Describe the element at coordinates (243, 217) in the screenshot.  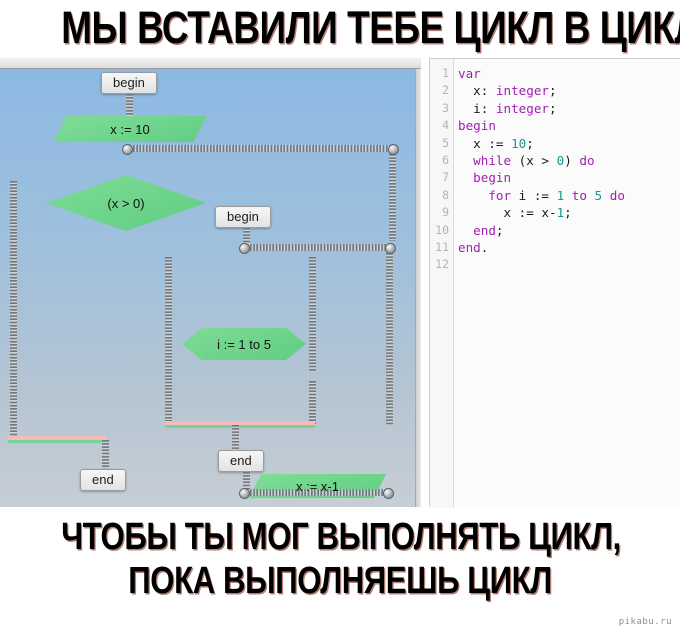
I see `flow-node-begin-inner: begin` at that location.